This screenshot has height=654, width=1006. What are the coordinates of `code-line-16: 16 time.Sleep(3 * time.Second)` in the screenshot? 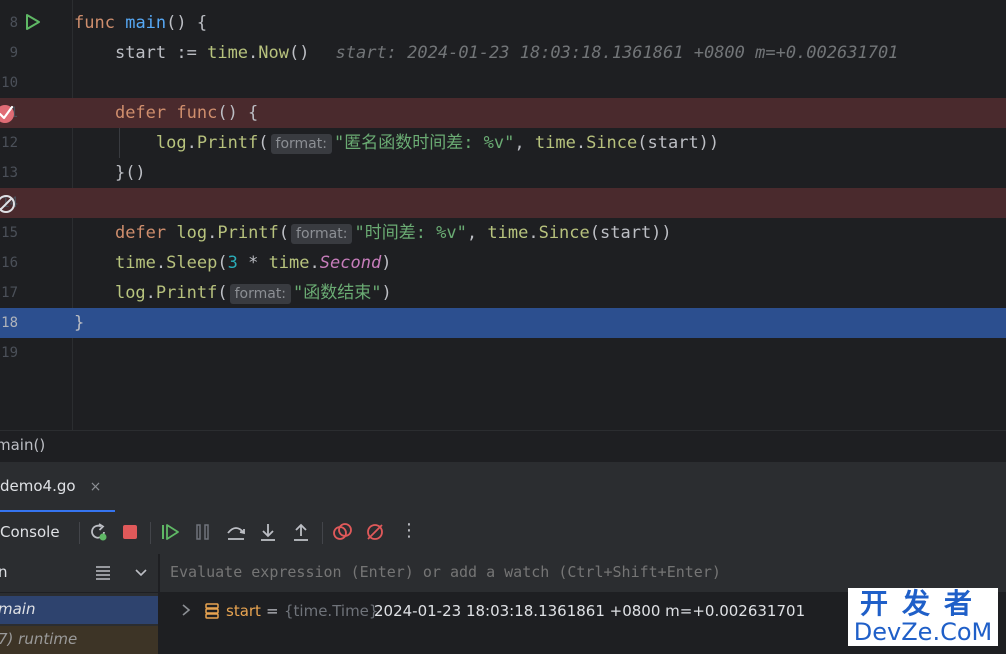 It's located at (503, 263).